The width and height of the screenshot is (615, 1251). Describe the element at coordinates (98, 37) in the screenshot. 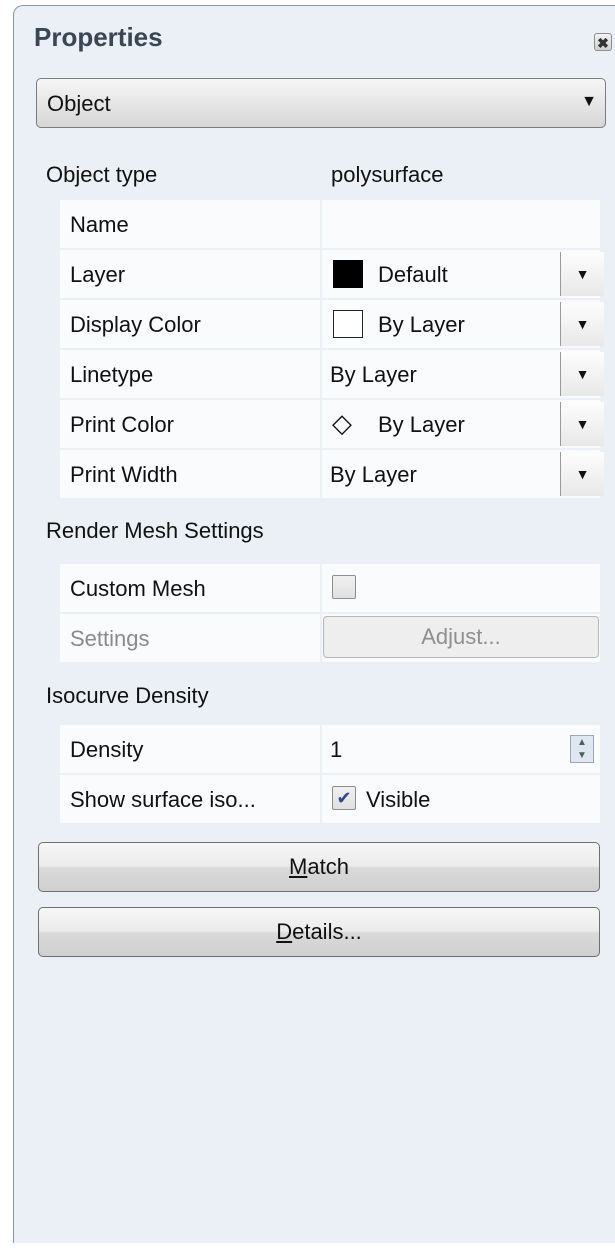

I see `panel-title: Properties` at that location.